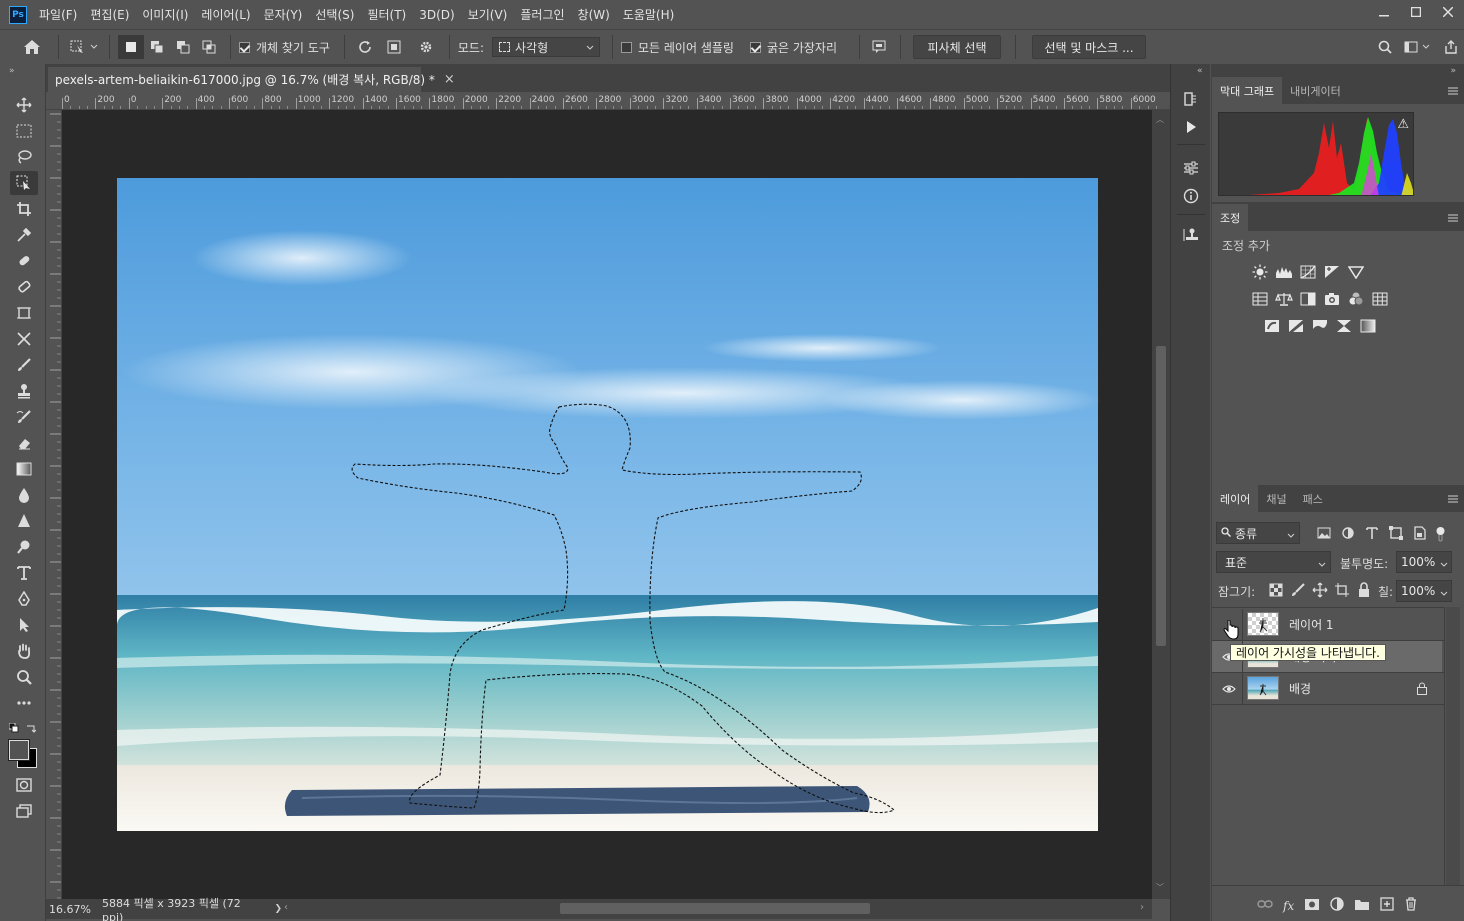  Describe the element at coordinates (24, 547) in the screenshot. I see `dodge-tool-icon` at that location.